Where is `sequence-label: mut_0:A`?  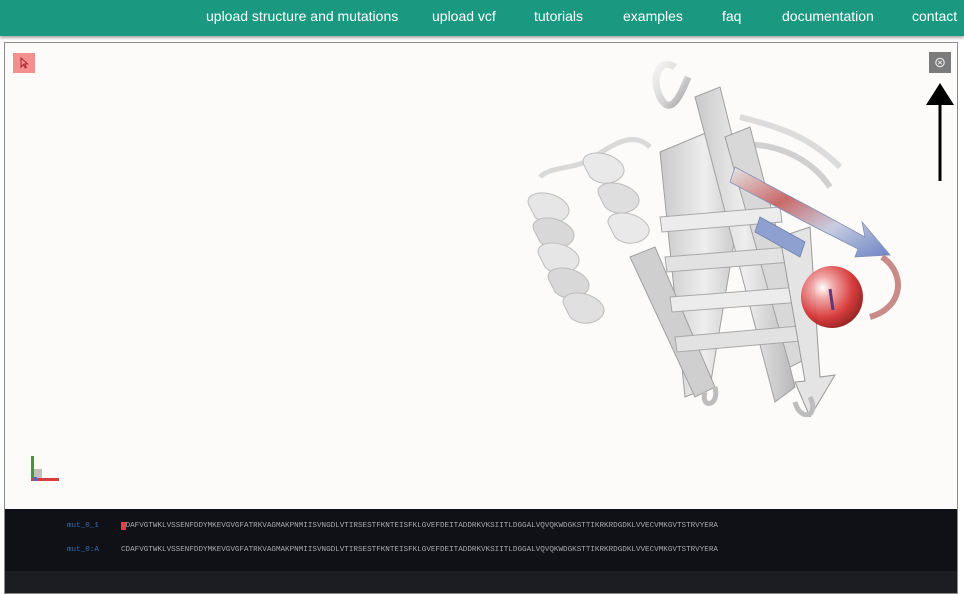 sequence-label: mut_0:A is located at coordinates (83, 550).